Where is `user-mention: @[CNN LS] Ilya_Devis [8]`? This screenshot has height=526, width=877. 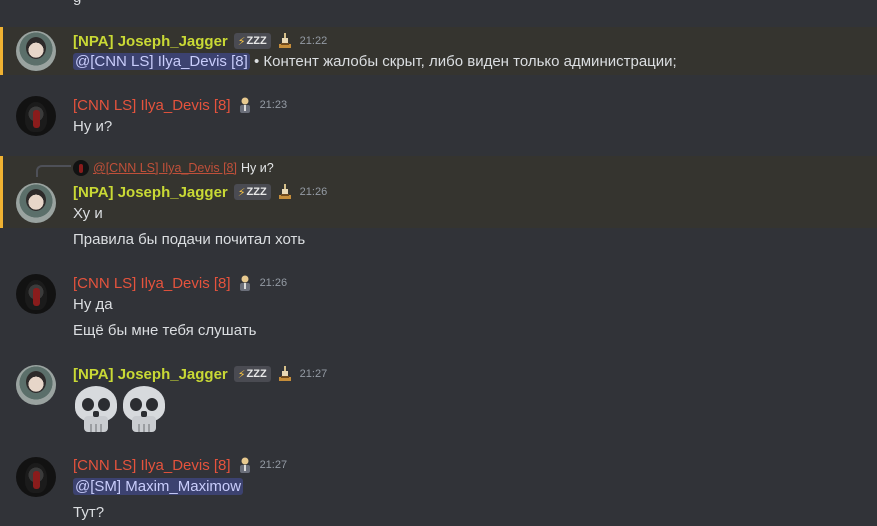 user-mention: @[CNN LS] Ilya_Devis [8] is located at coordinates (161, 61).